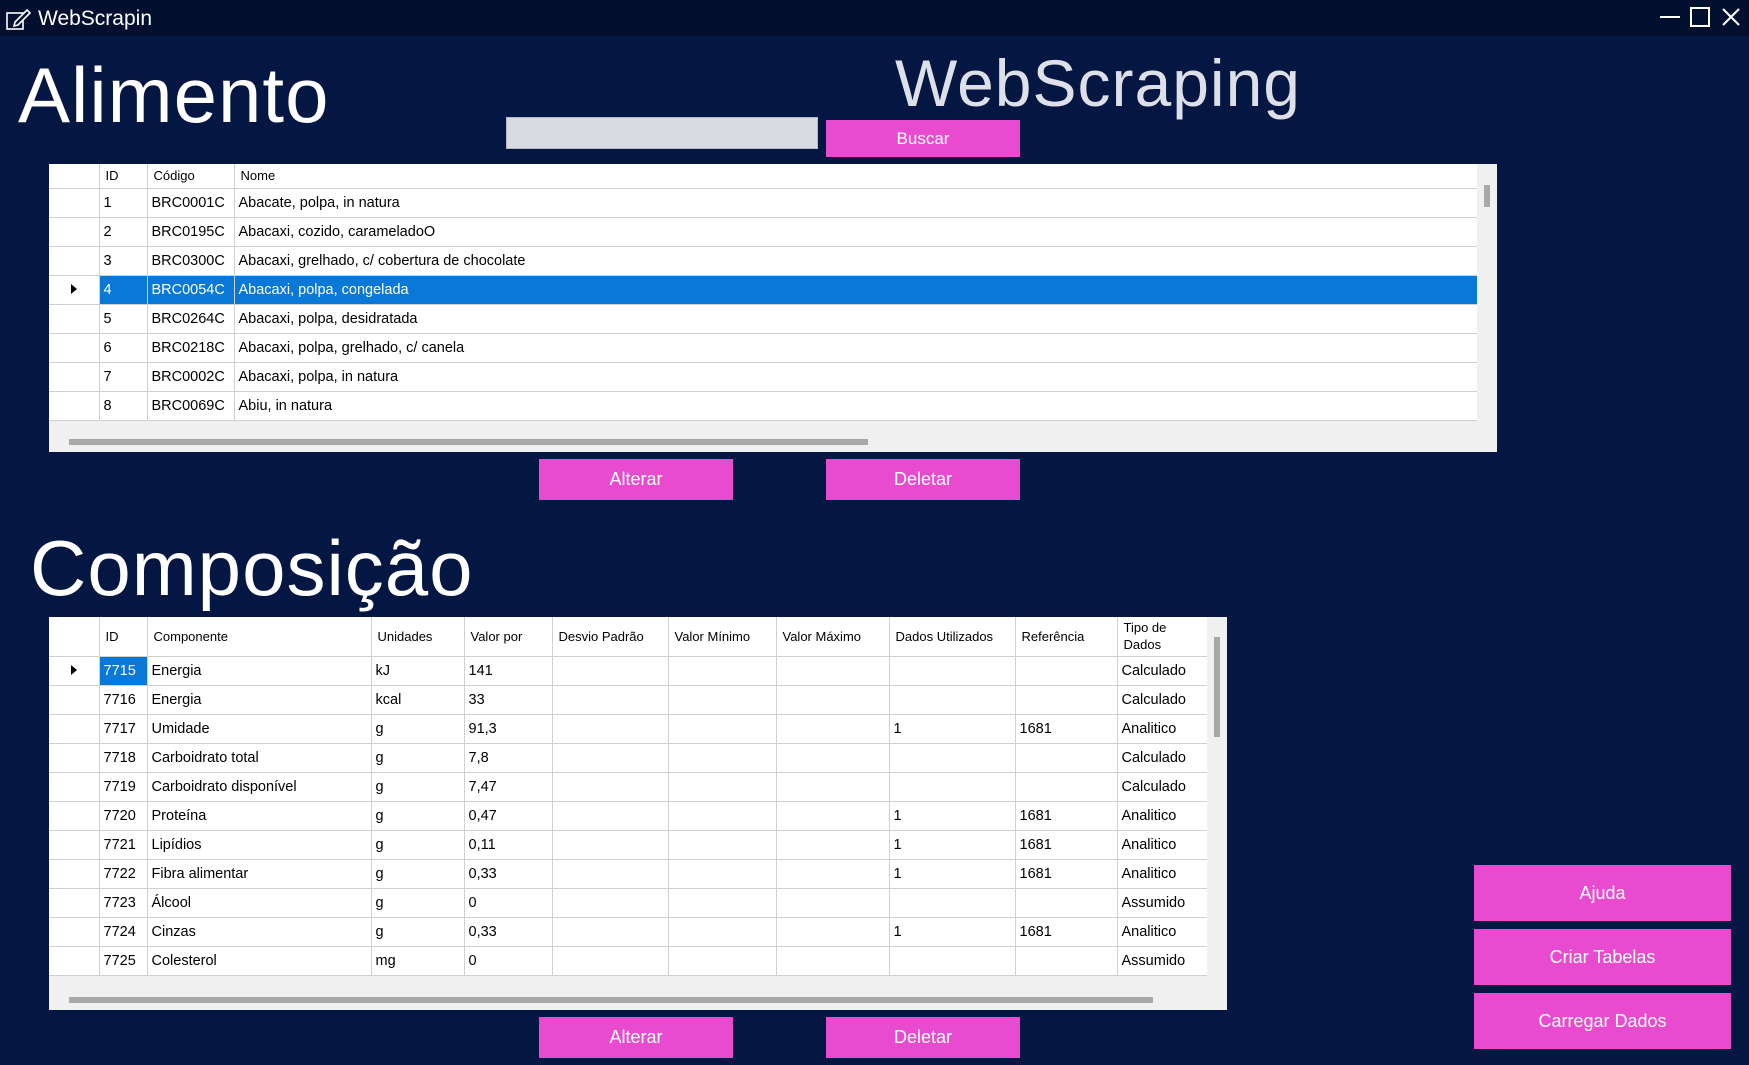 Image resolution: width=1749 pixels, height=1065 pixels. I want to click on table-cell: Carboidrato total, so click(259, 758).